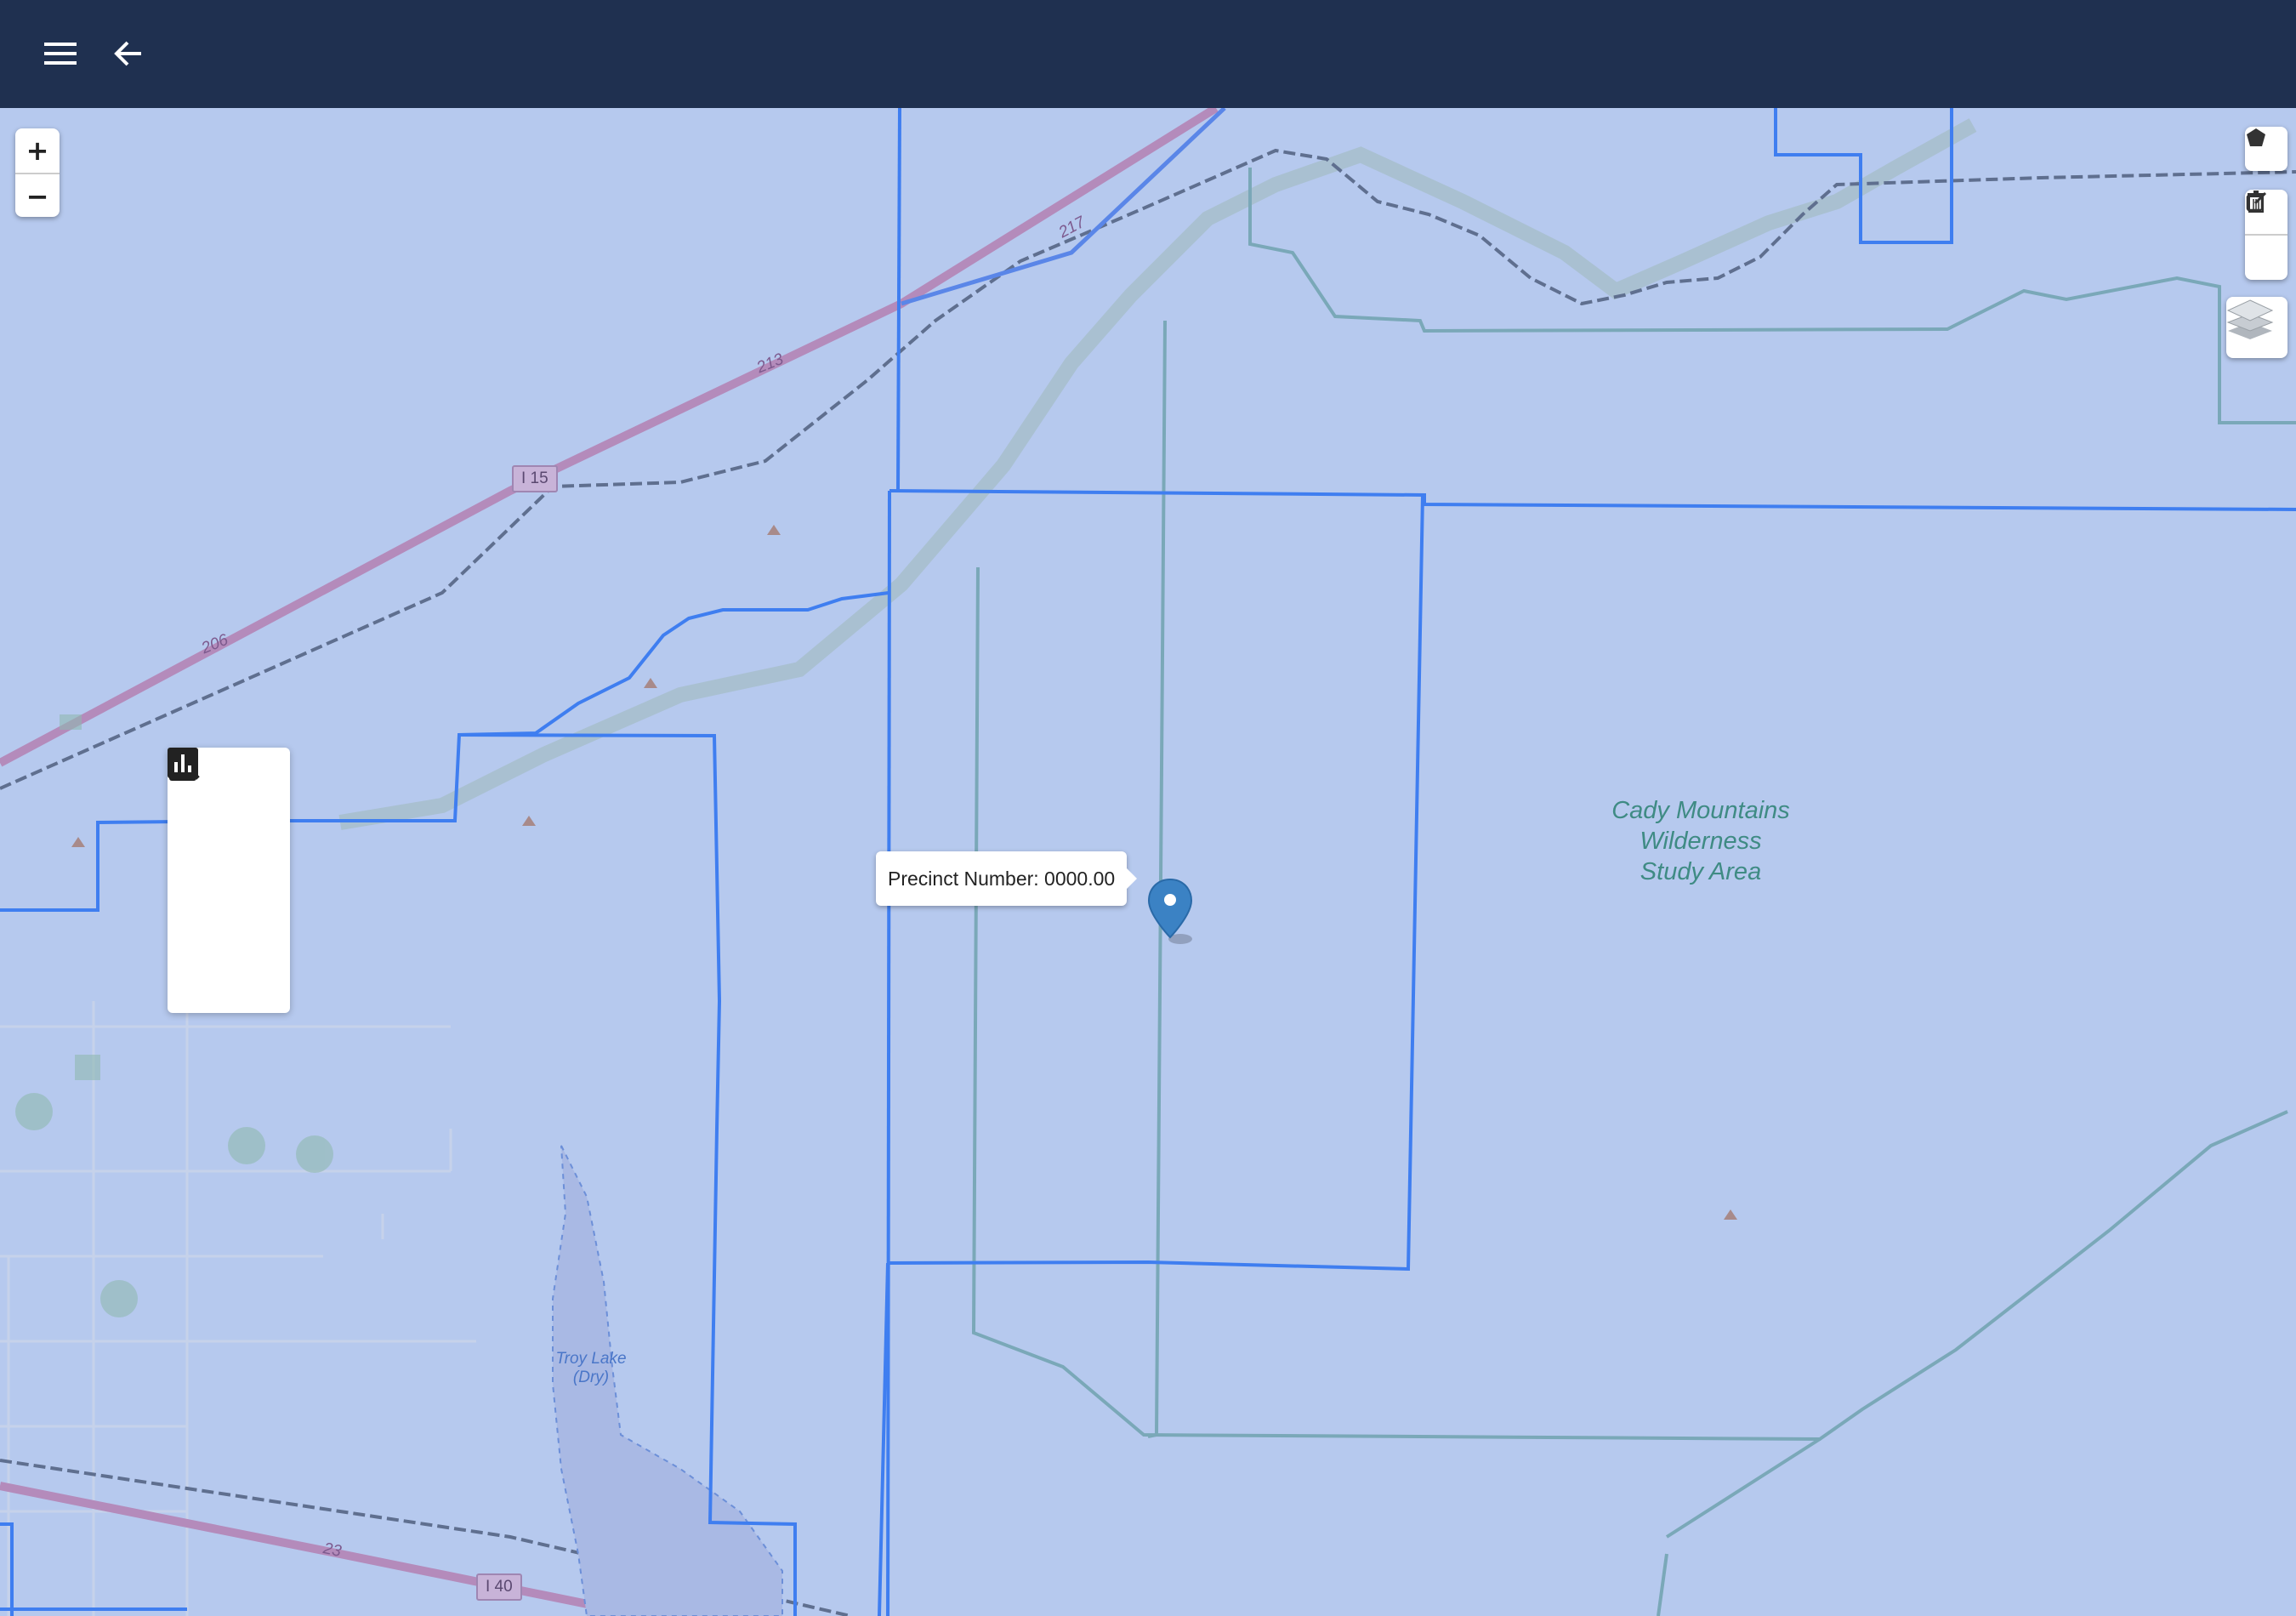 This screenshot has width=2296, height=1616. I want to click on lake-label-line: Troy Lake, so click(591, 1359).